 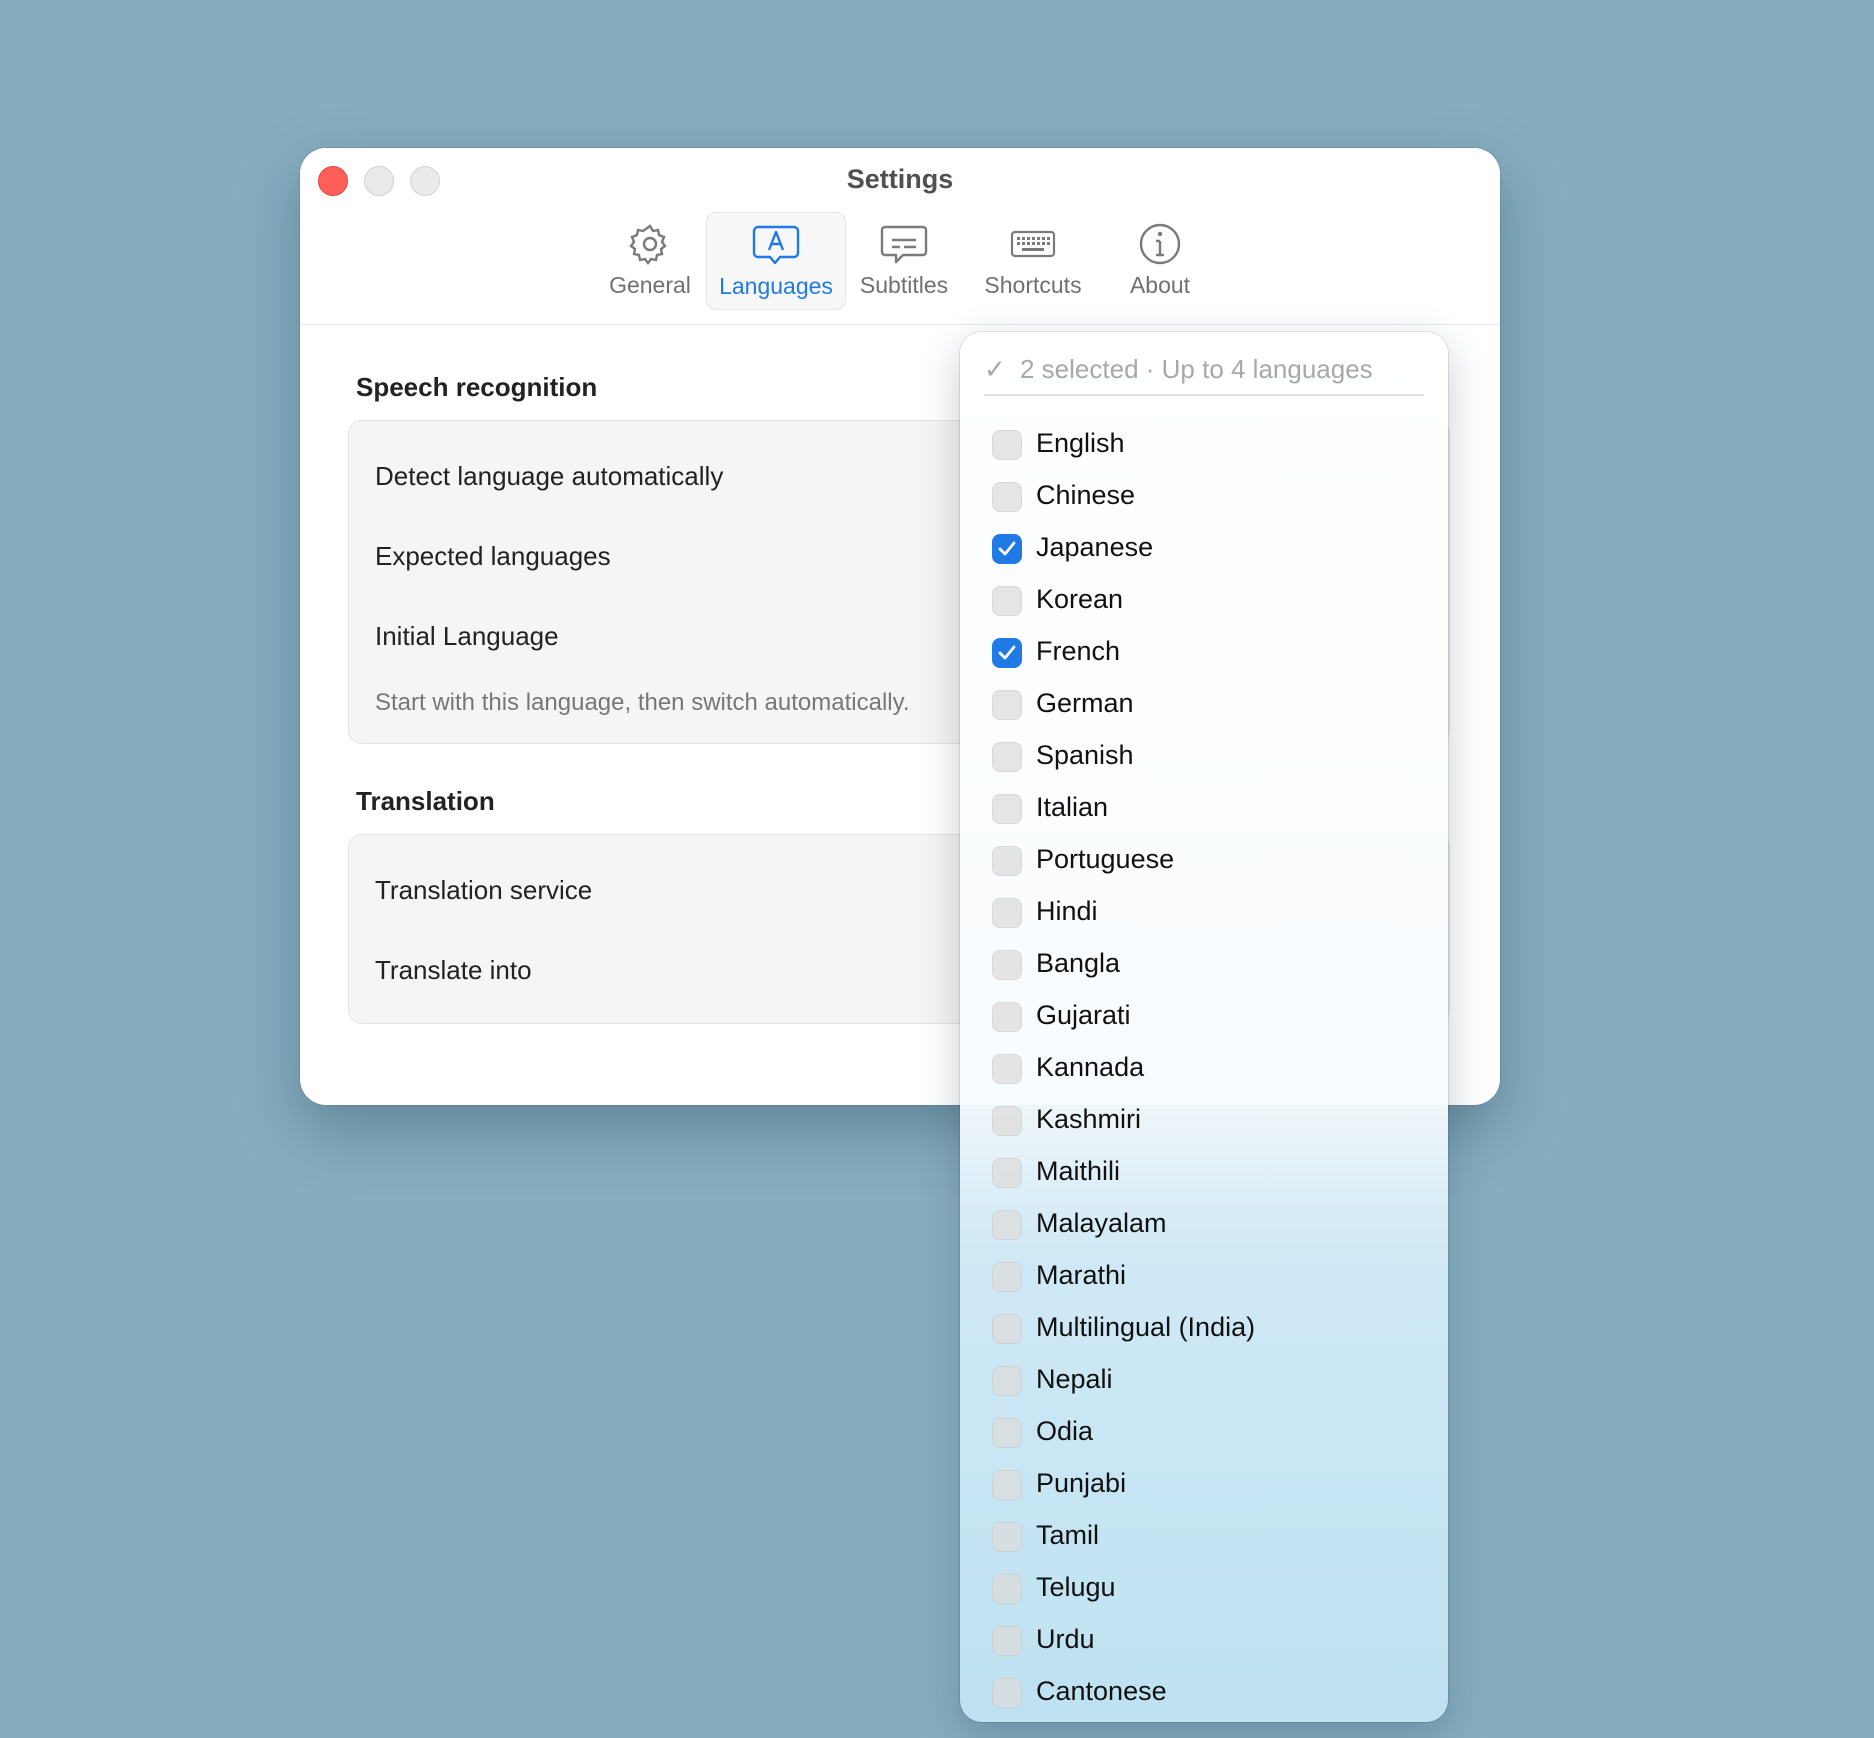 What do you see at coordinates (1196, 369) in the screenshot?
I see `selection-summary: 2 selected · Up to 4 languages` at bounding box center [1196, 369].